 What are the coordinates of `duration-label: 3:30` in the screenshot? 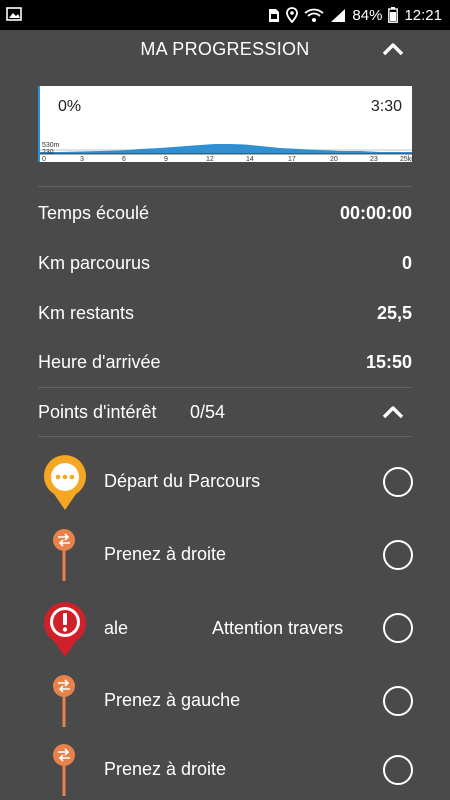 It's located at (386, 106).